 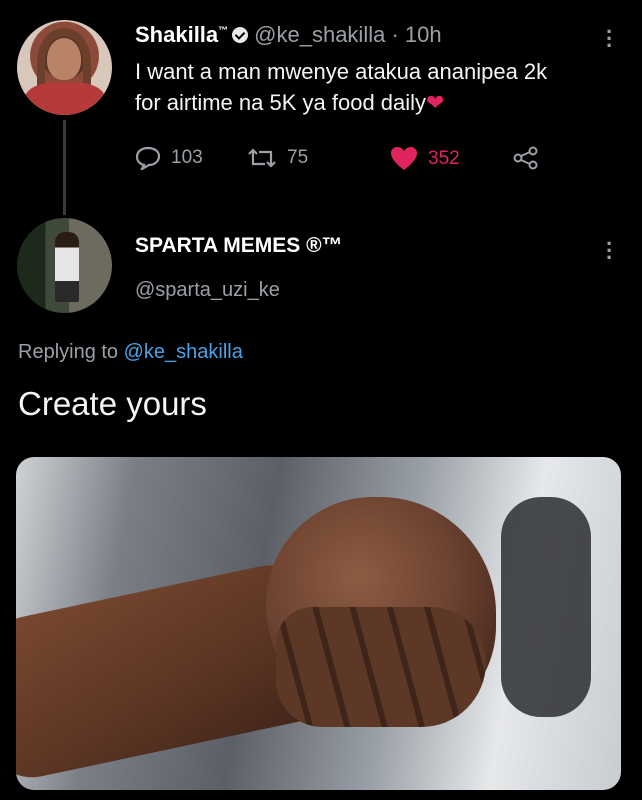 I want to click on reply-count: 103, so click(x=187, y=157).